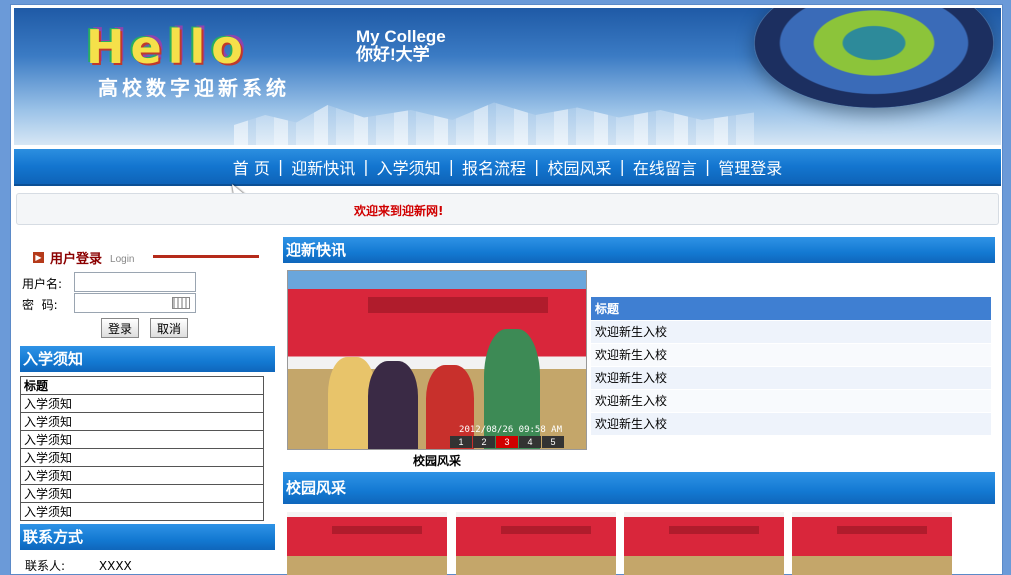 The image size is (1011, 575). Describe the element at coordinates (323, 167) in the screenshot. I see `nav-news: 迎新快讯` at that location.